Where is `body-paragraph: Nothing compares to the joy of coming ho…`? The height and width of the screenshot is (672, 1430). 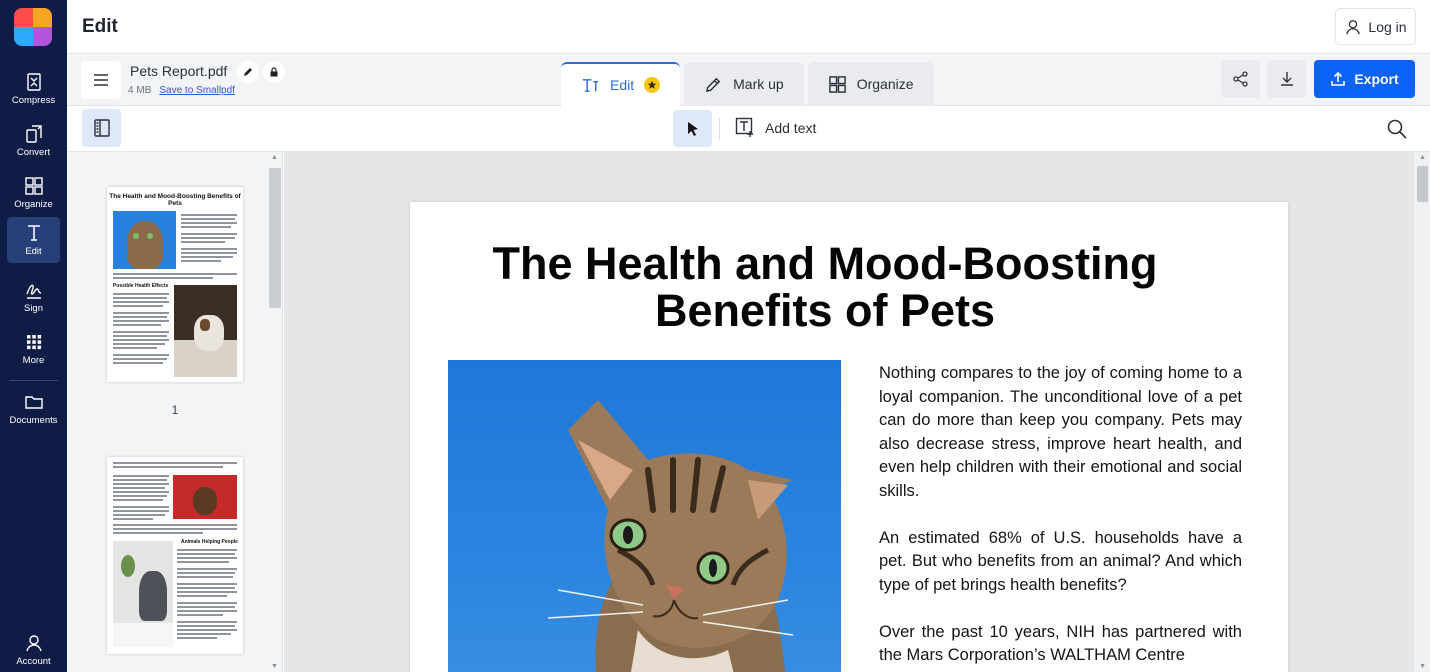 body-paragraph: Nothing compares to the joy of coming ho… is located at coordinates (1060, 432).